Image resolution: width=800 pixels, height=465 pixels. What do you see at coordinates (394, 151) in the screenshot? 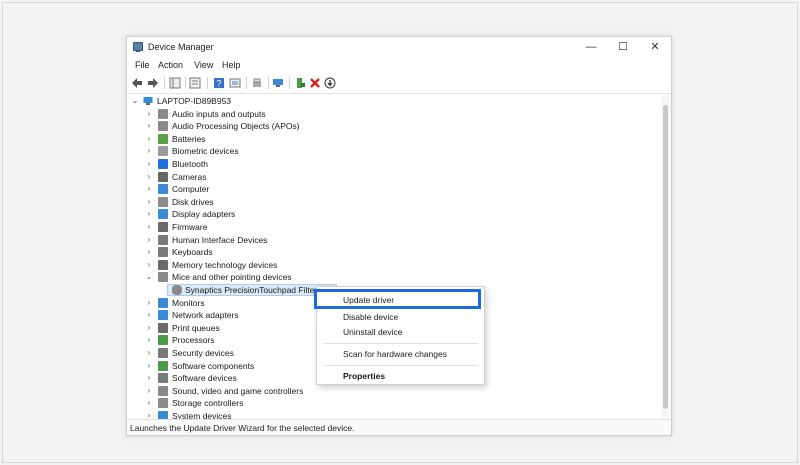
I see `tree-item-biometric-devices: › Biometric devices` at bounding box center [394, 151].